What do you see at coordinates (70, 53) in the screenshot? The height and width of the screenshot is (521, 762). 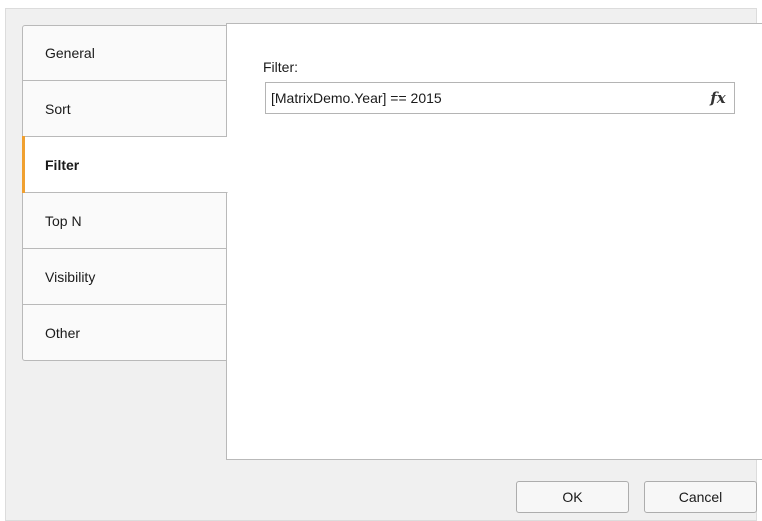 I see `tab-label: General` at bounding box center [70, 53].